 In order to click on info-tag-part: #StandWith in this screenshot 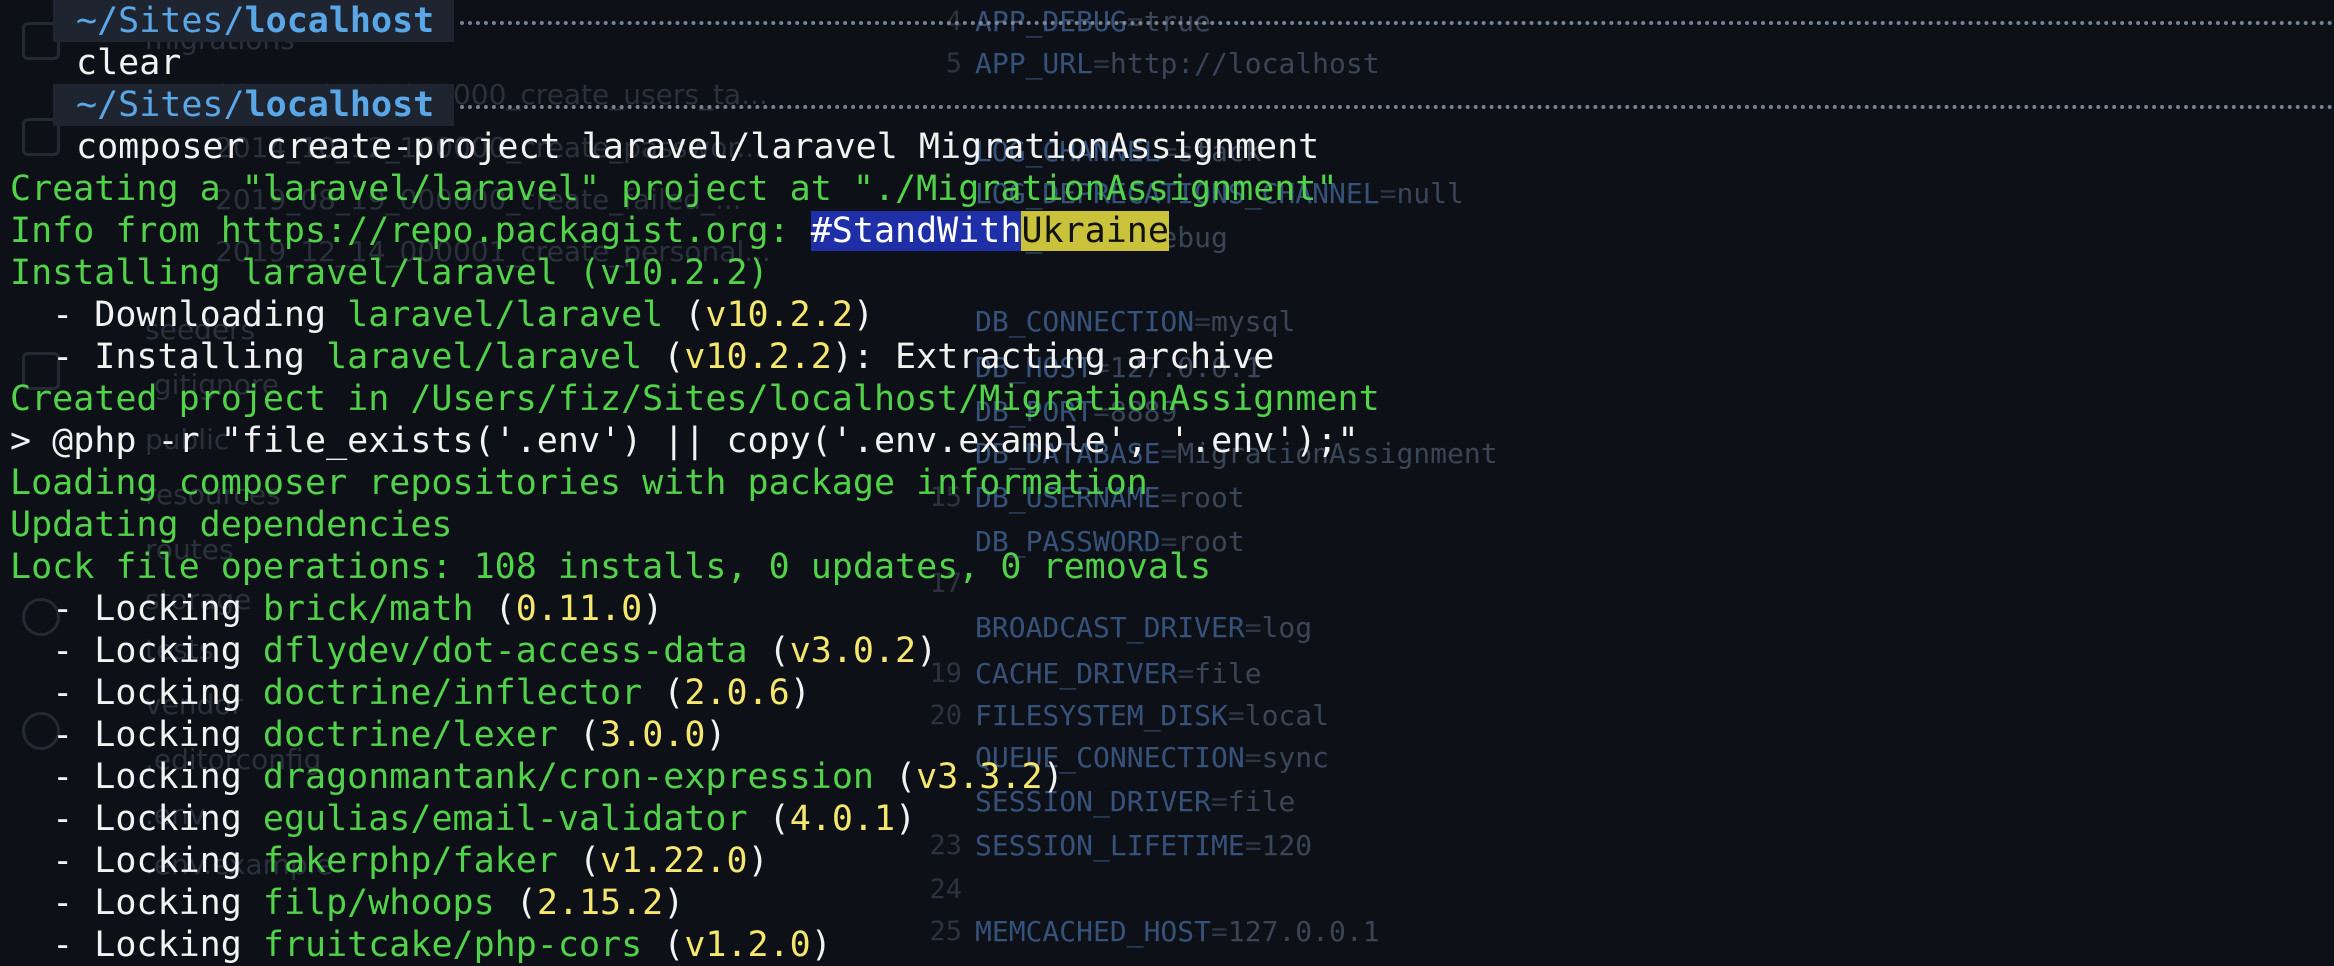, I will do `click(916, 231)`.